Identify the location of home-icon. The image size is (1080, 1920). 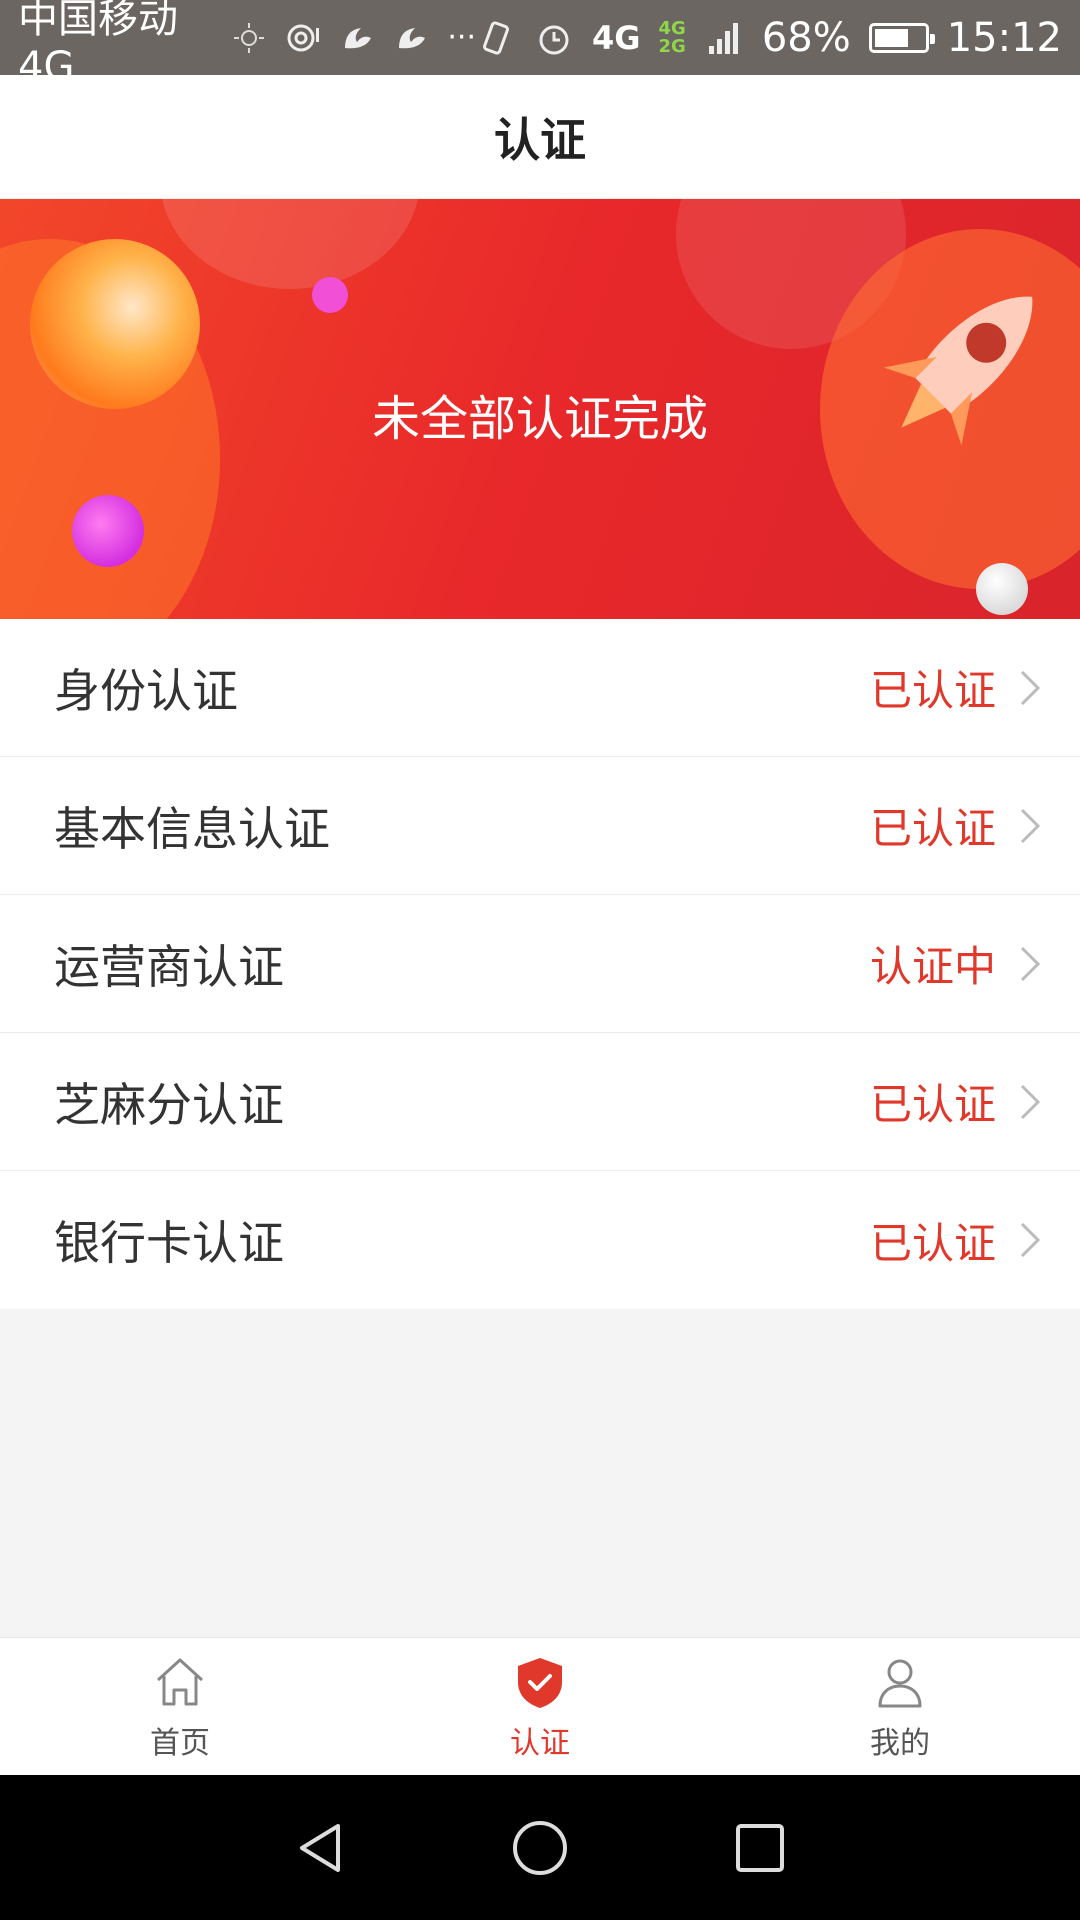
(180, 1681).